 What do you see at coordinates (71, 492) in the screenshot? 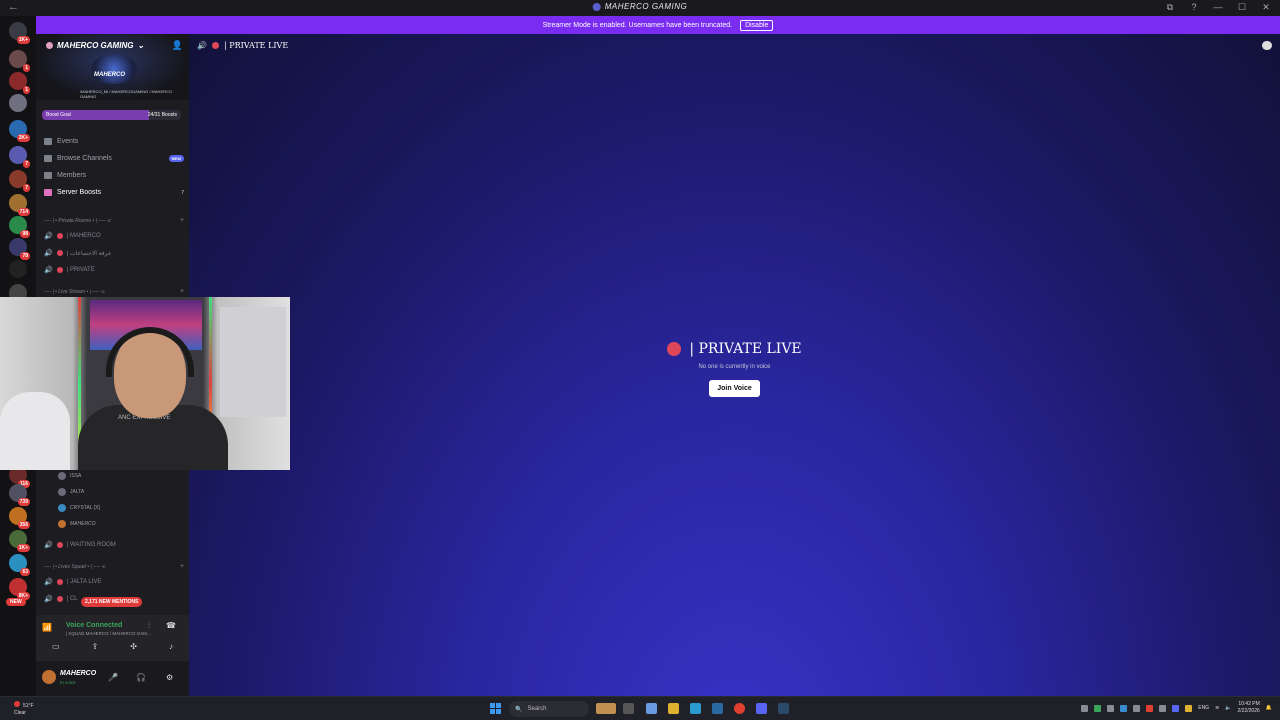
I see `voice-member: JALTA` at bounding box center [71, 492].